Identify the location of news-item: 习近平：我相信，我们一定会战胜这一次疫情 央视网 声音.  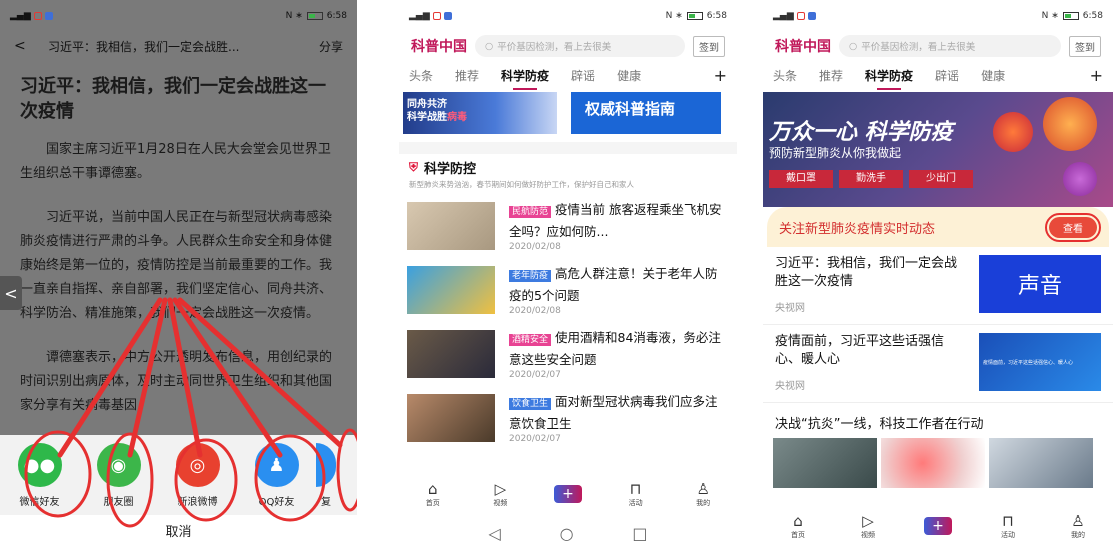
(938, 286).